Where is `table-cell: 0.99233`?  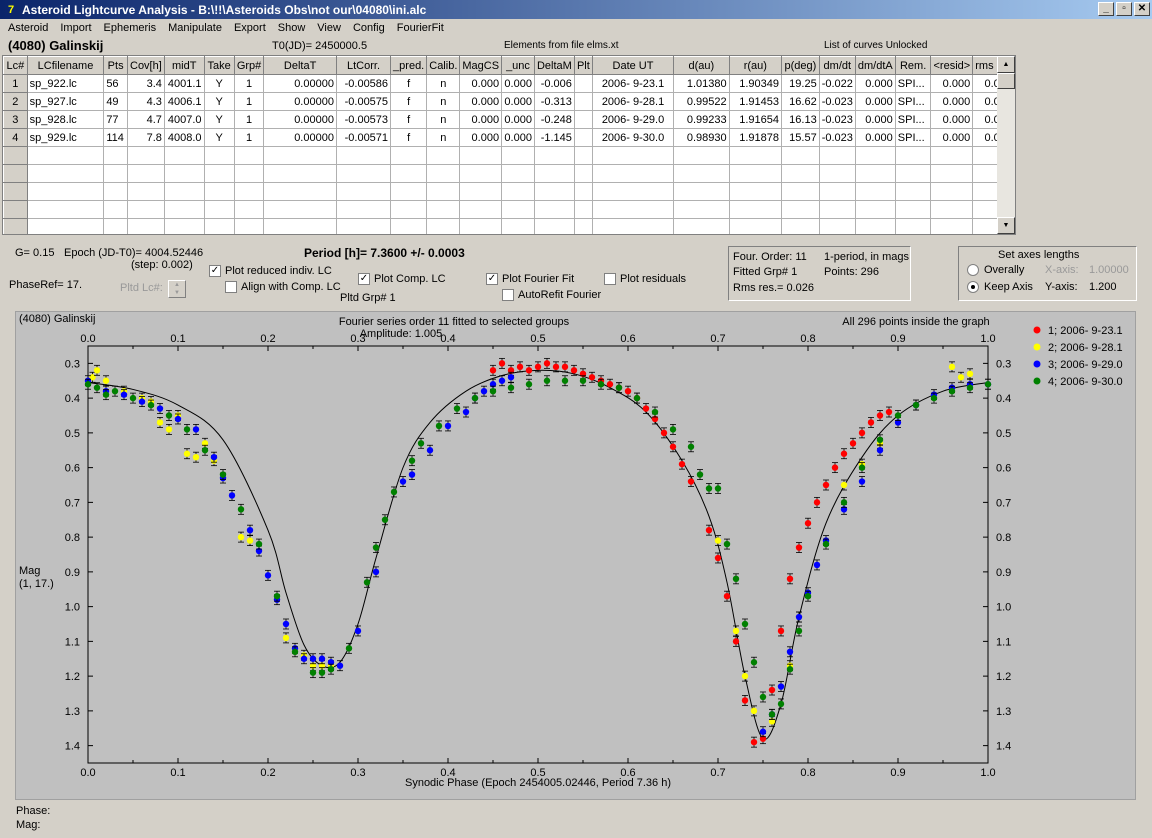
table-cell: 0.99233 is located at coordinates (701, 119).